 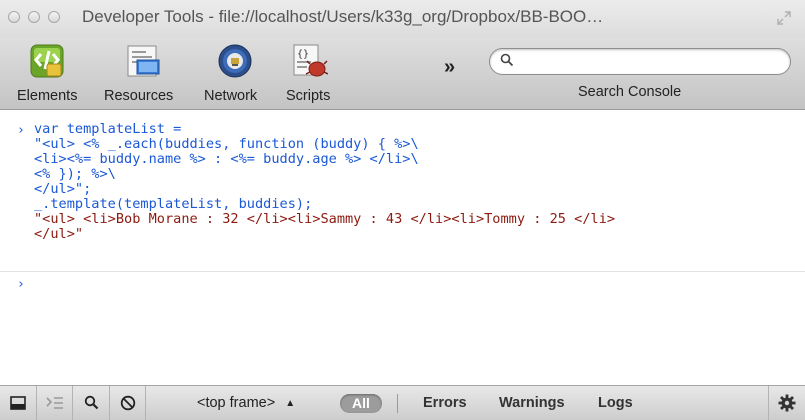 I want to click on filter-errors-button: Errors, so click(x=445, y=403).